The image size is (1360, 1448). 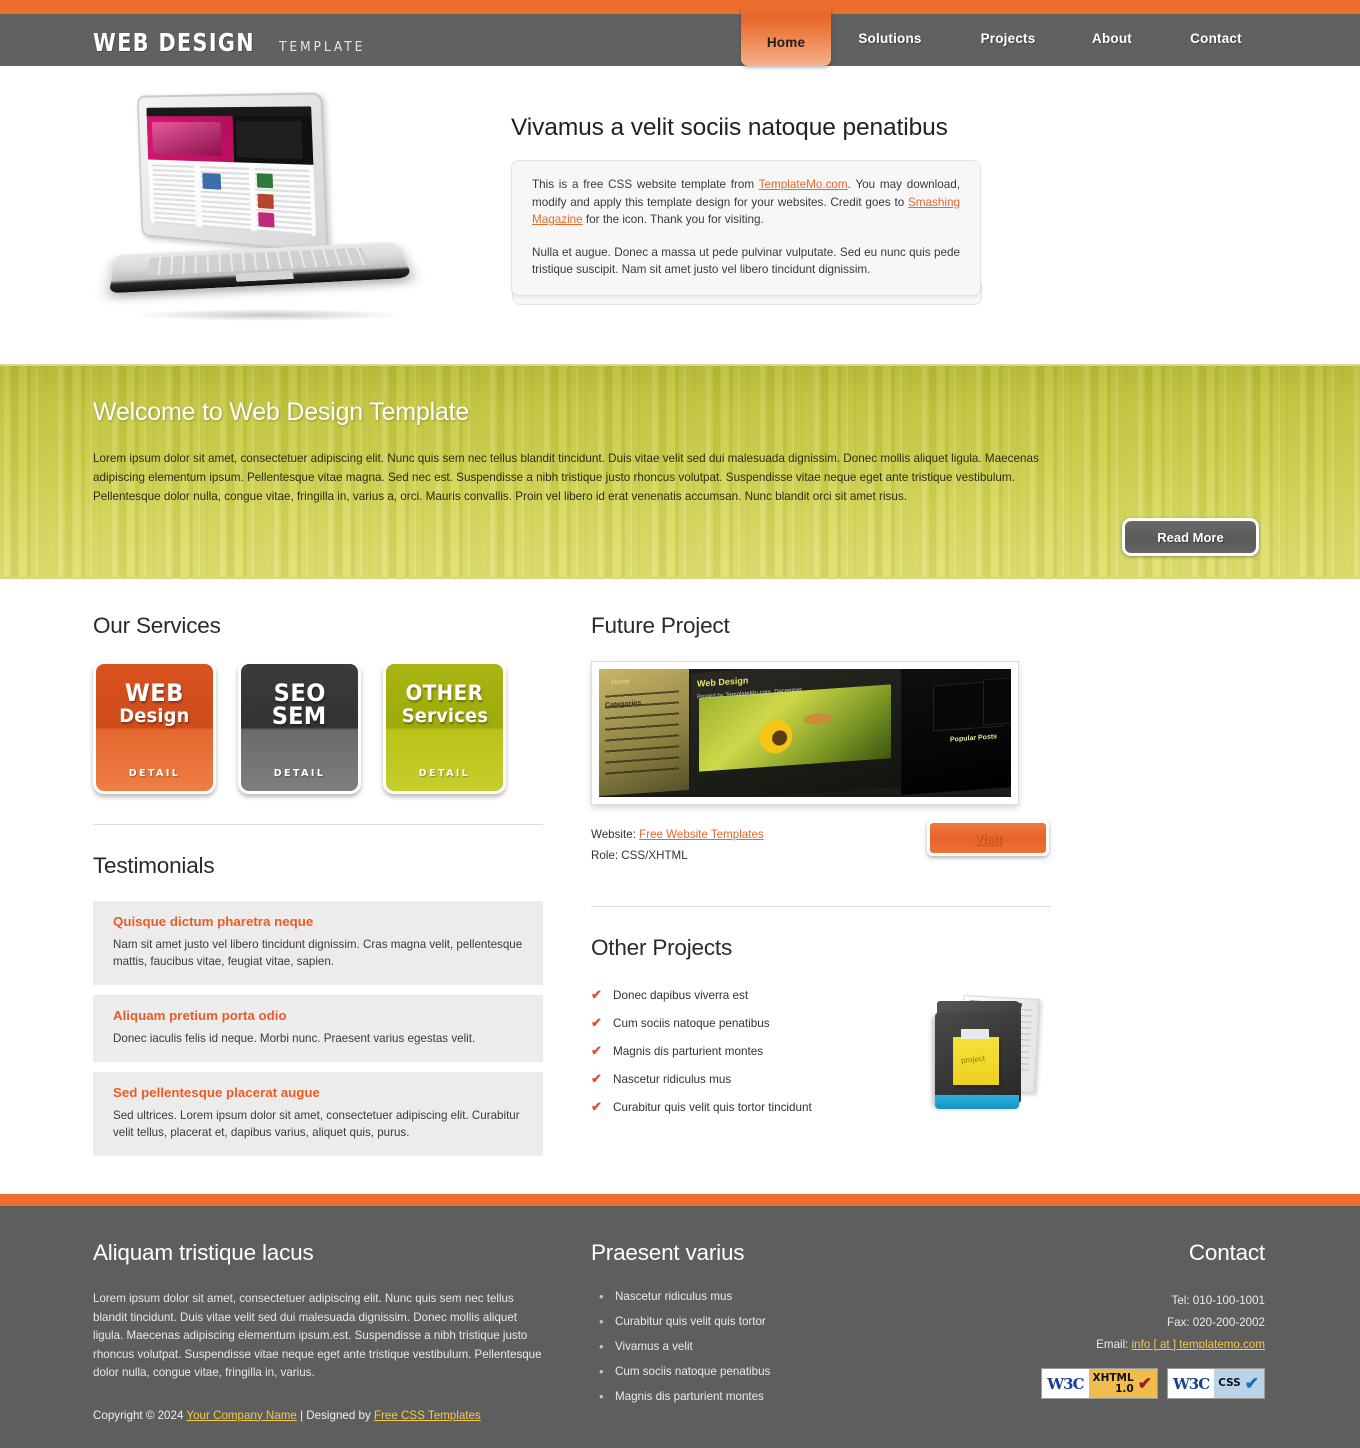 I want to click on service-card-line1: WEB, so click(x=154, y=693).